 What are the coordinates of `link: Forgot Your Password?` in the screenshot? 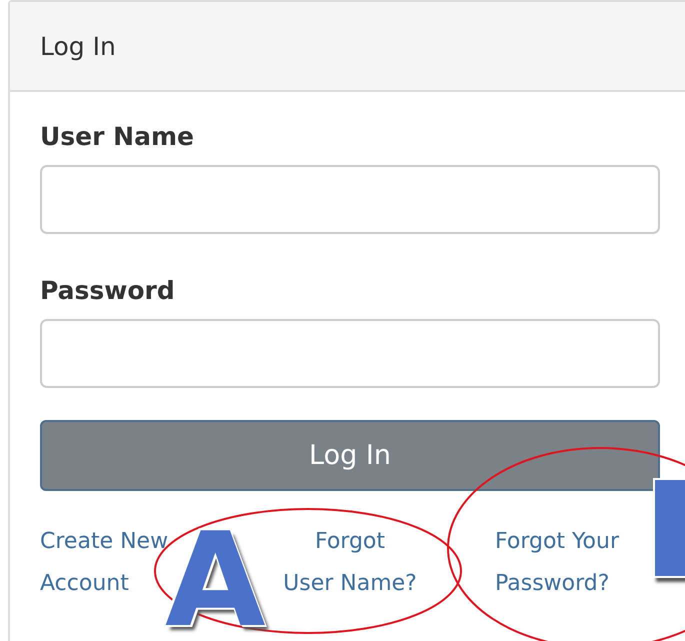 It's located at (539, 563).